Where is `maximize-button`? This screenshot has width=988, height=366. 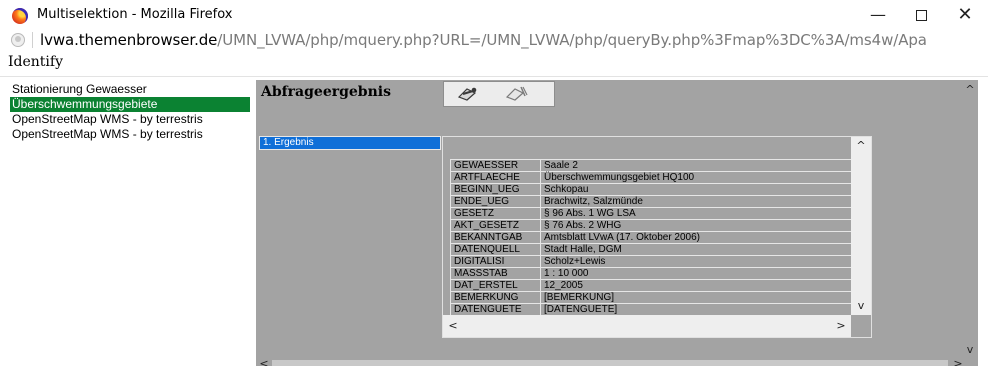 maximize-button is located at coordinates (921, 15).